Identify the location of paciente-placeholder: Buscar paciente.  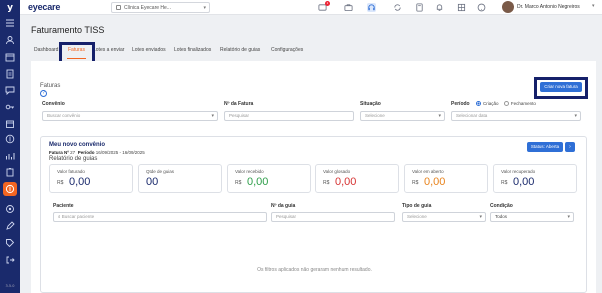
(78, 216).